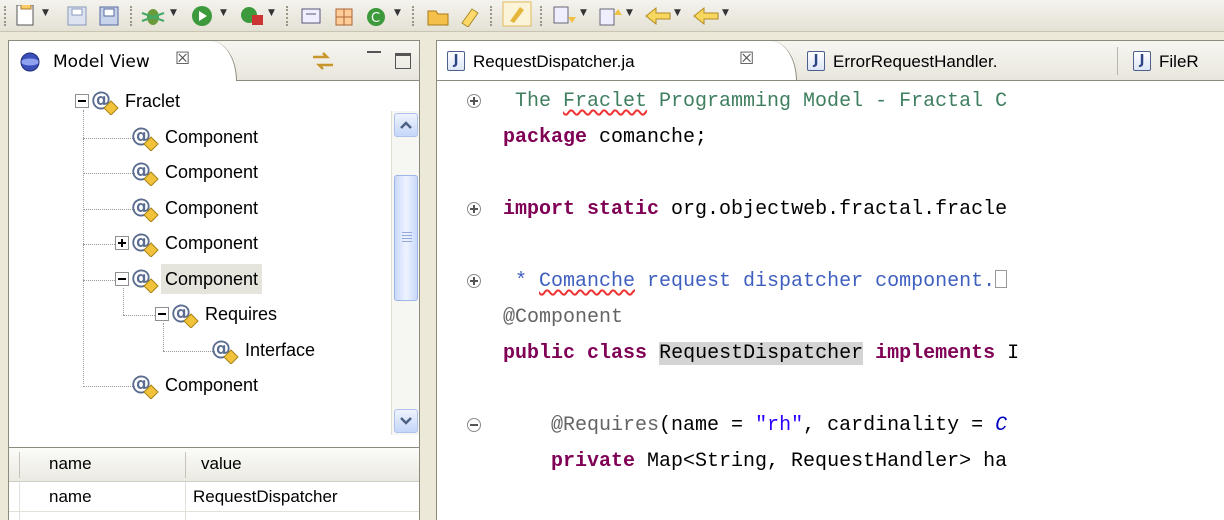 The image size is (1224, 520). I want to click on debug-button, so click(153, 14).